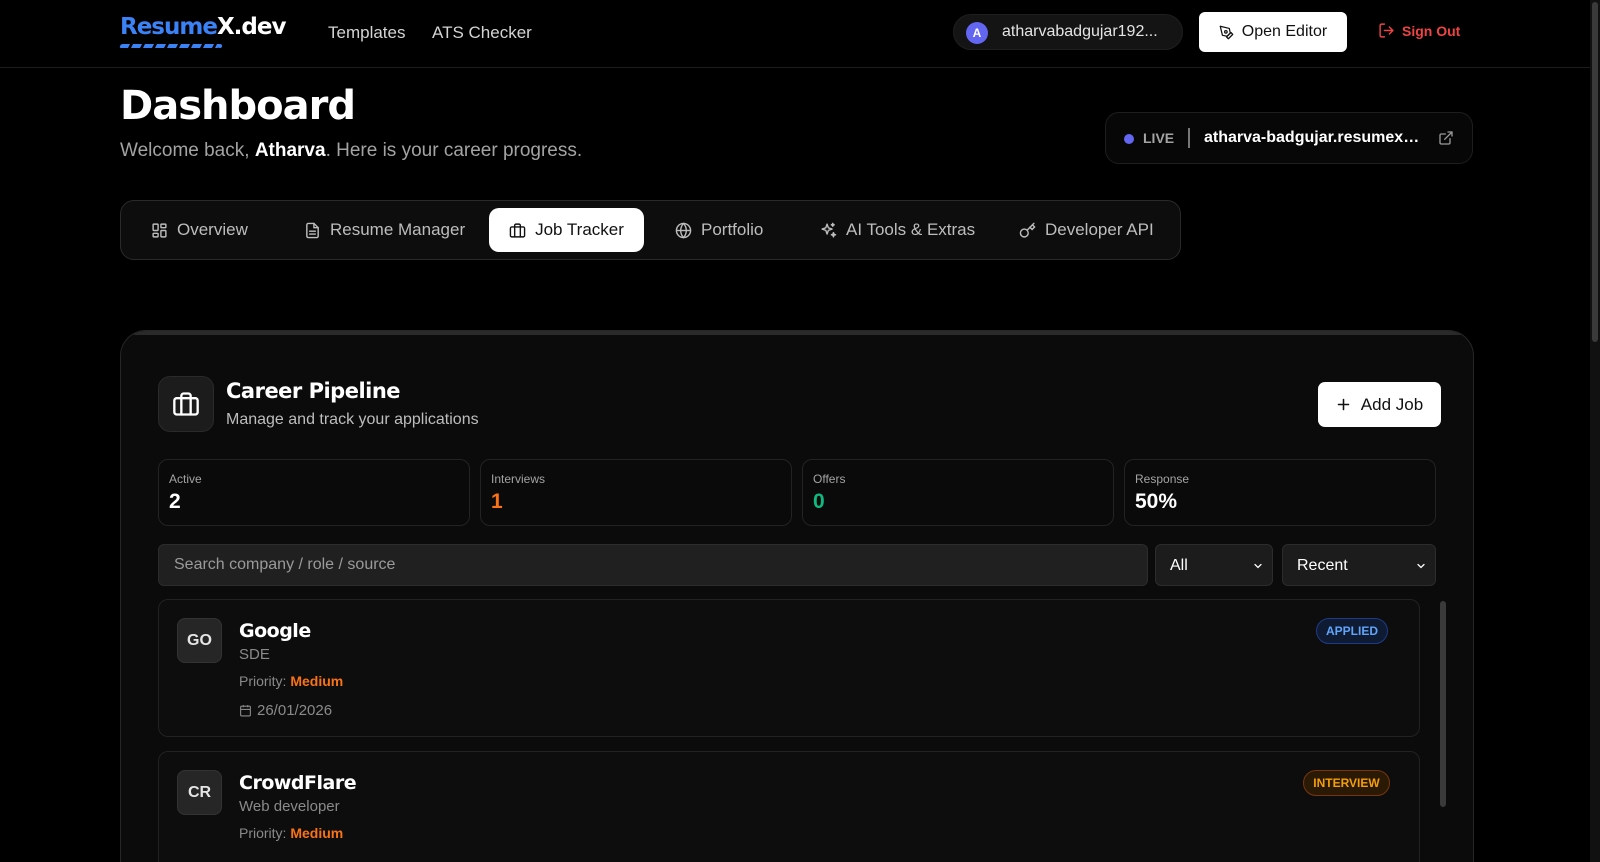 The image size is (1600, 862). Describe the element at coordinates (1179, 565) in the screenshot. I see `status-filter-value: All` at that location.